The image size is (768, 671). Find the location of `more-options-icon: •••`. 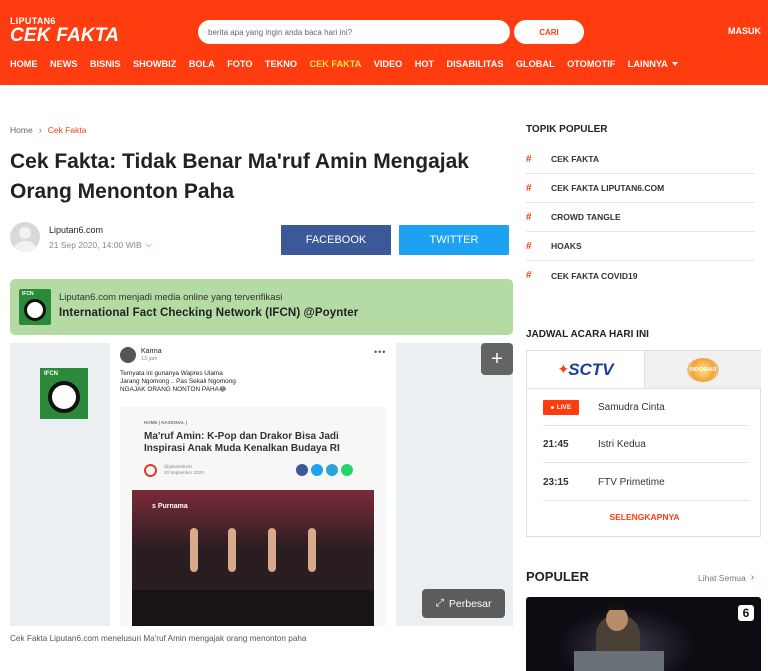

more-options-icon: ••• is located at coordinates (380, 352).